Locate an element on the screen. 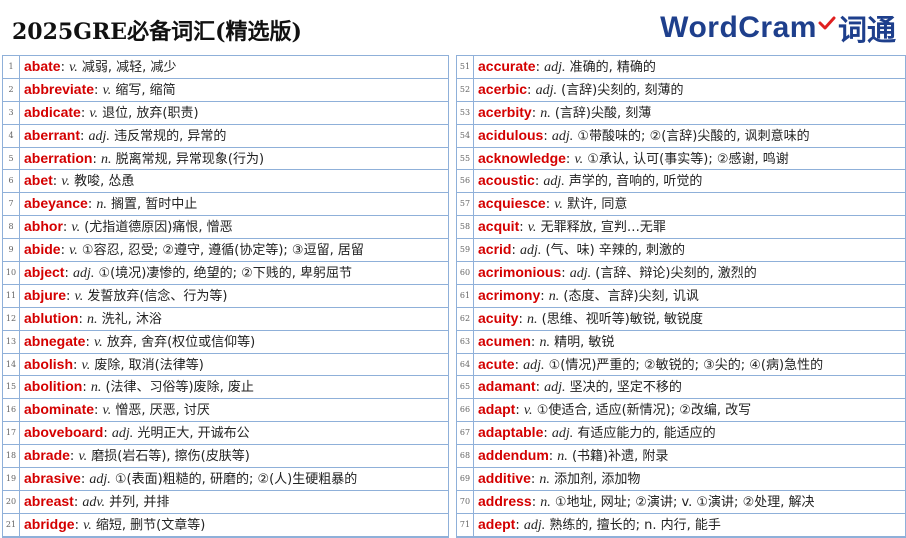 The width and height of the screenshot is (906, 538). vocab-row: 11 abjure: v. 发誓放弃(信念、行为等) is located at coordinates (225, 296).